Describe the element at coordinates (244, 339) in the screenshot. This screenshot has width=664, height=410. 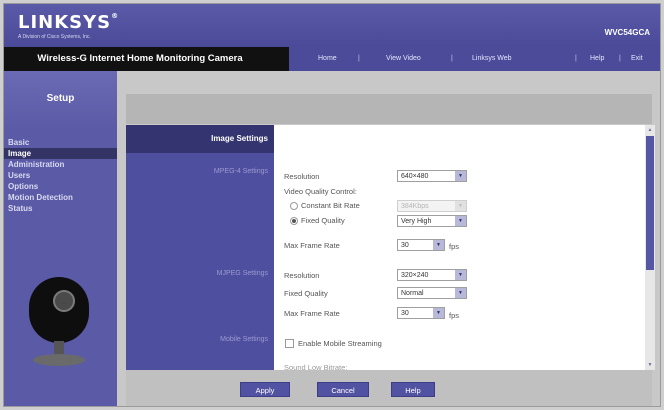
I see `mobile-settings-label: Mobile Settings` at that location.